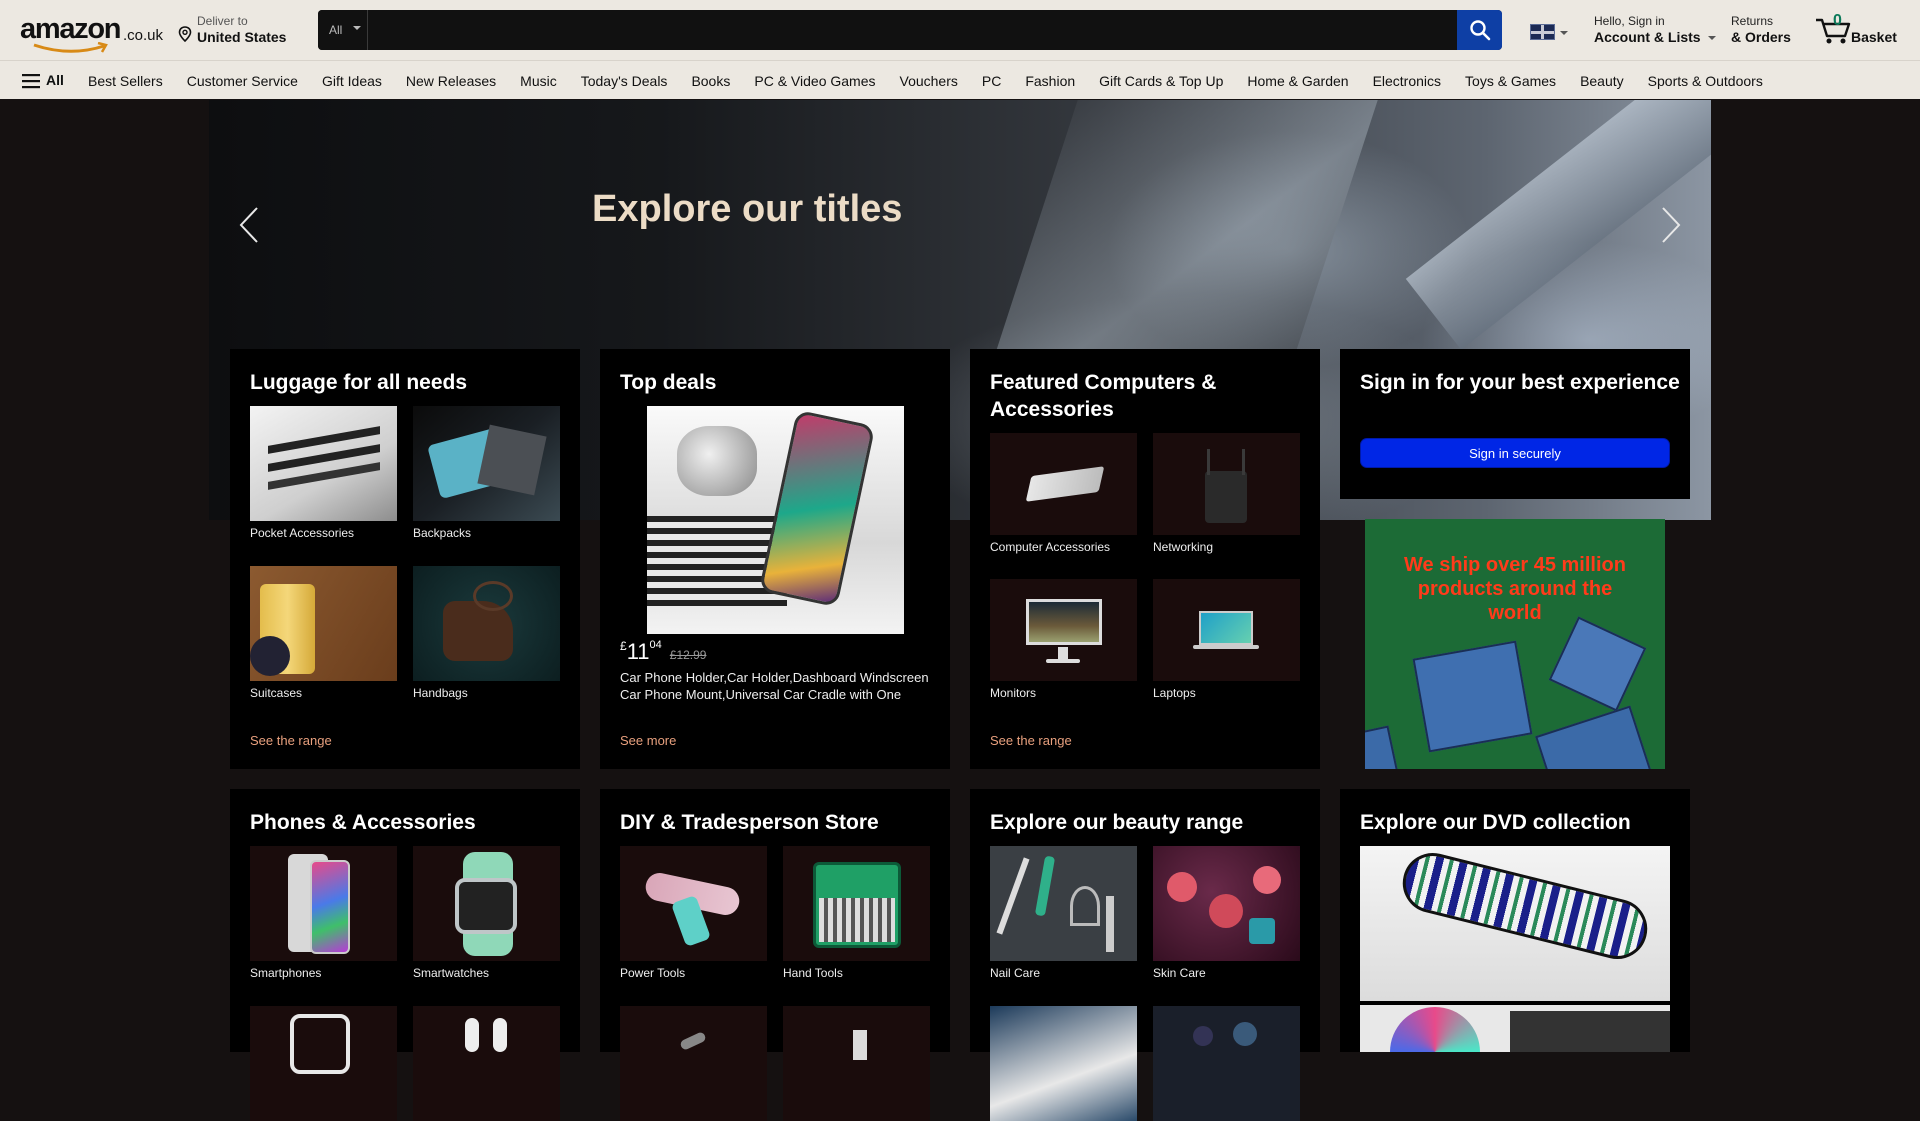  Describe the element at coordinates (242, 81) in the screenshot. I see `nav-link-customer-service: Customer Service` at that location.